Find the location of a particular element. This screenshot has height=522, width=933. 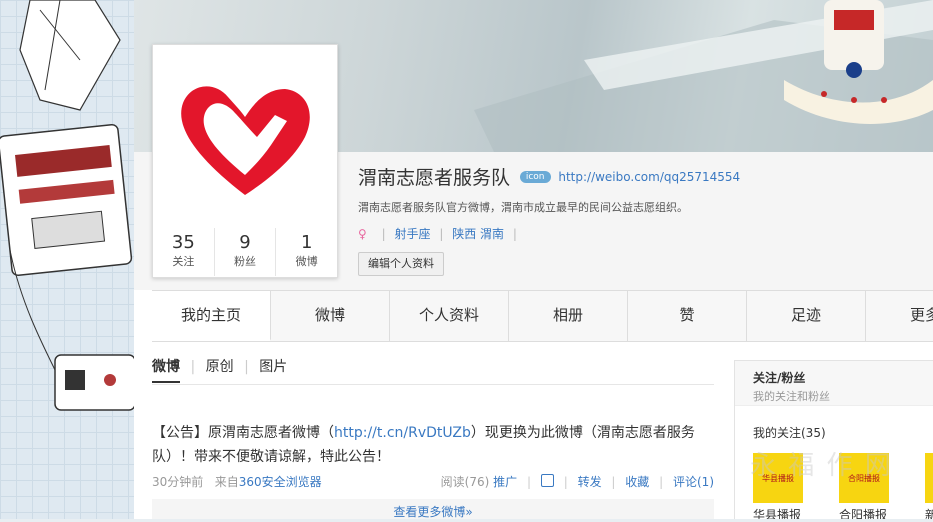

follow-count: 我的关注(35) is located at coordinates (834, 423).